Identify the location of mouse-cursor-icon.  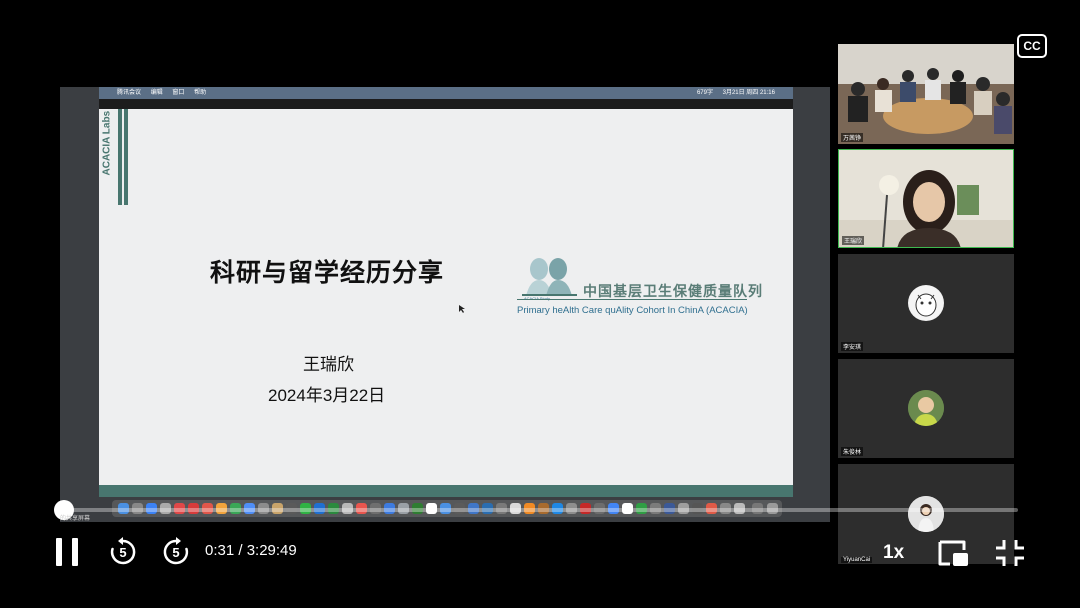
(462, 309).